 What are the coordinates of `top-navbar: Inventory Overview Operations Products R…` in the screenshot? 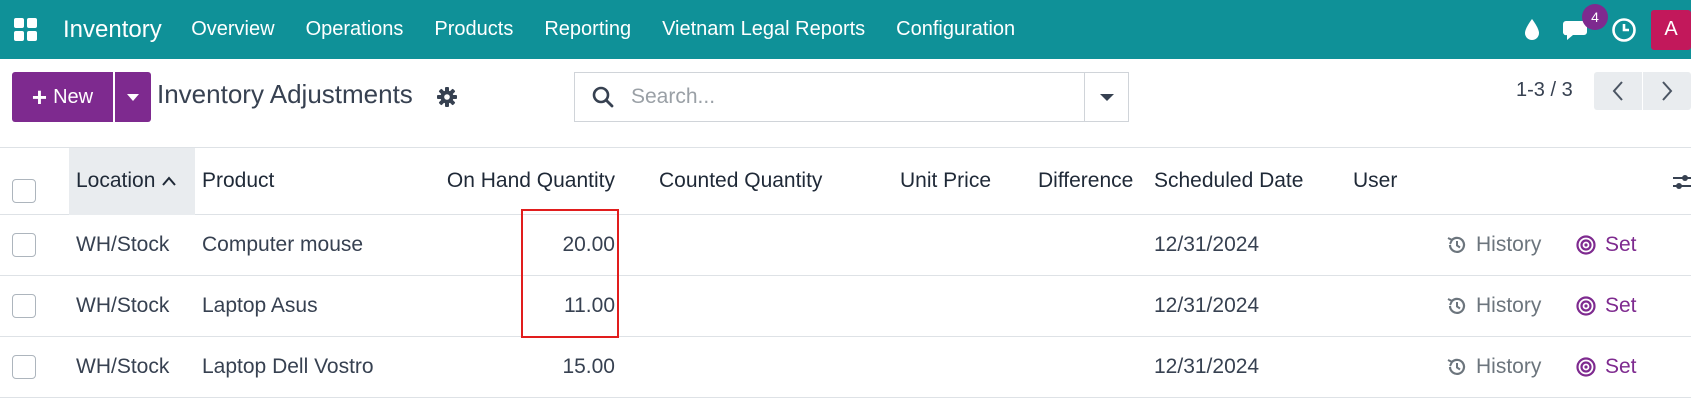 It's located at (845, 29).